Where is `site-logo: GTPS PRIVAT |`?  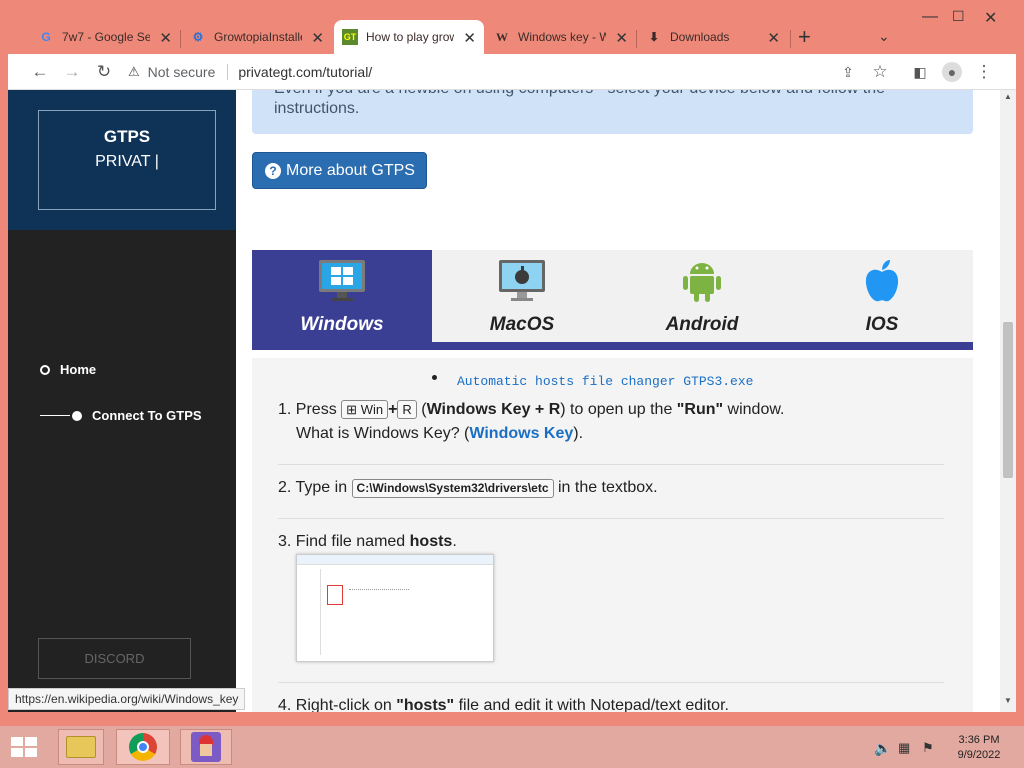
site-logo: GTPS PRIVAT | is located at coordinates (127, 160).